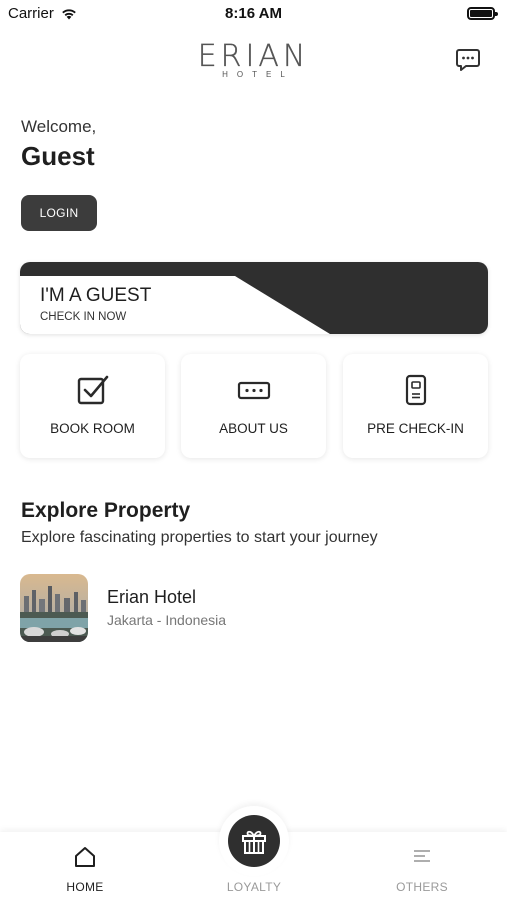  What do you see at coordinates (92, 390) in the screenshot?
I see `checkbox-icon` at bounding box center [92, 390].